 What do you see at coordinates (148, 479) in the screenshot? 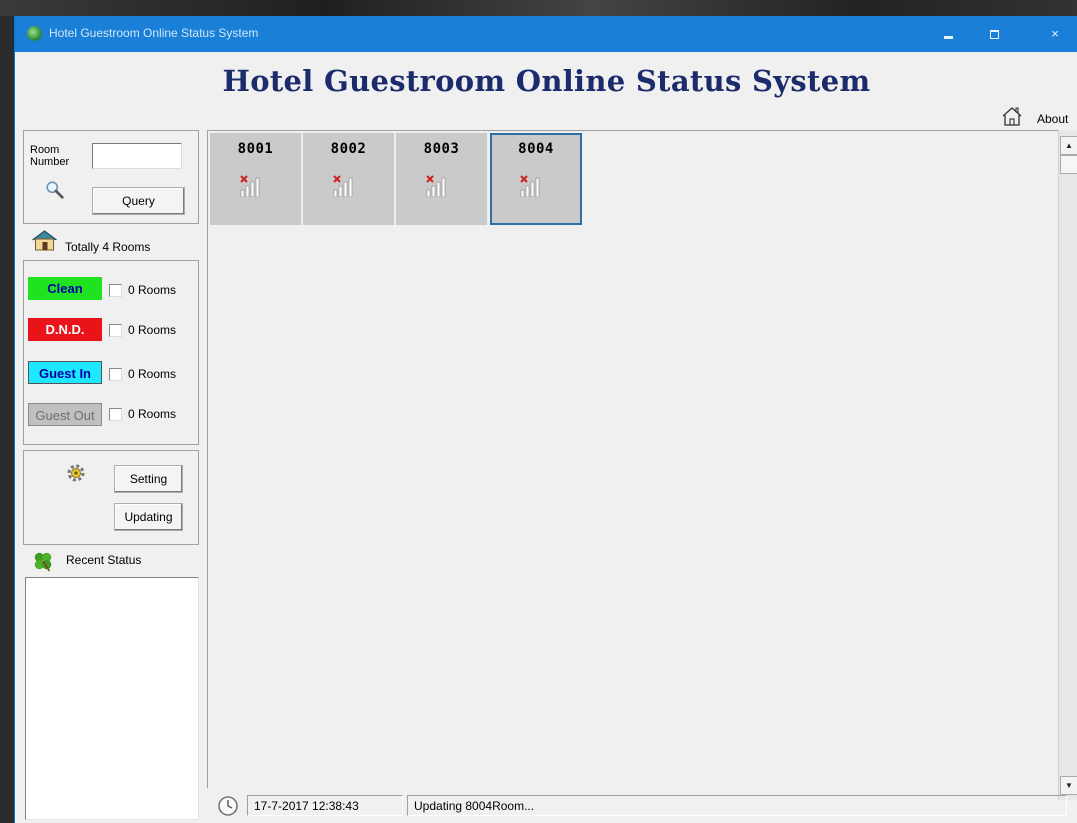
I see `setting-button: Setting` at bounding box center [148, 479].